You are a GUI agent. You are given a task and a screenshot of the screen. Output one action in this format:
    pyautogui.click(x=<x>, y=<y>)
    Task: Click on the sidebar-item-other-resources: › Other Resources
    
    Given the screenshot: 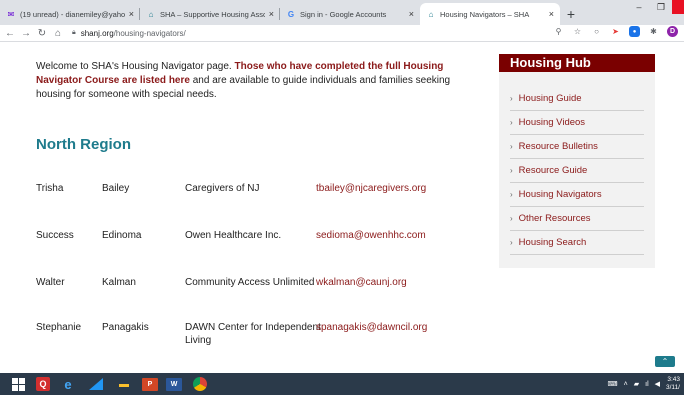 What is the action you would take?
    pyautogui.click(x=577, y=219)
    